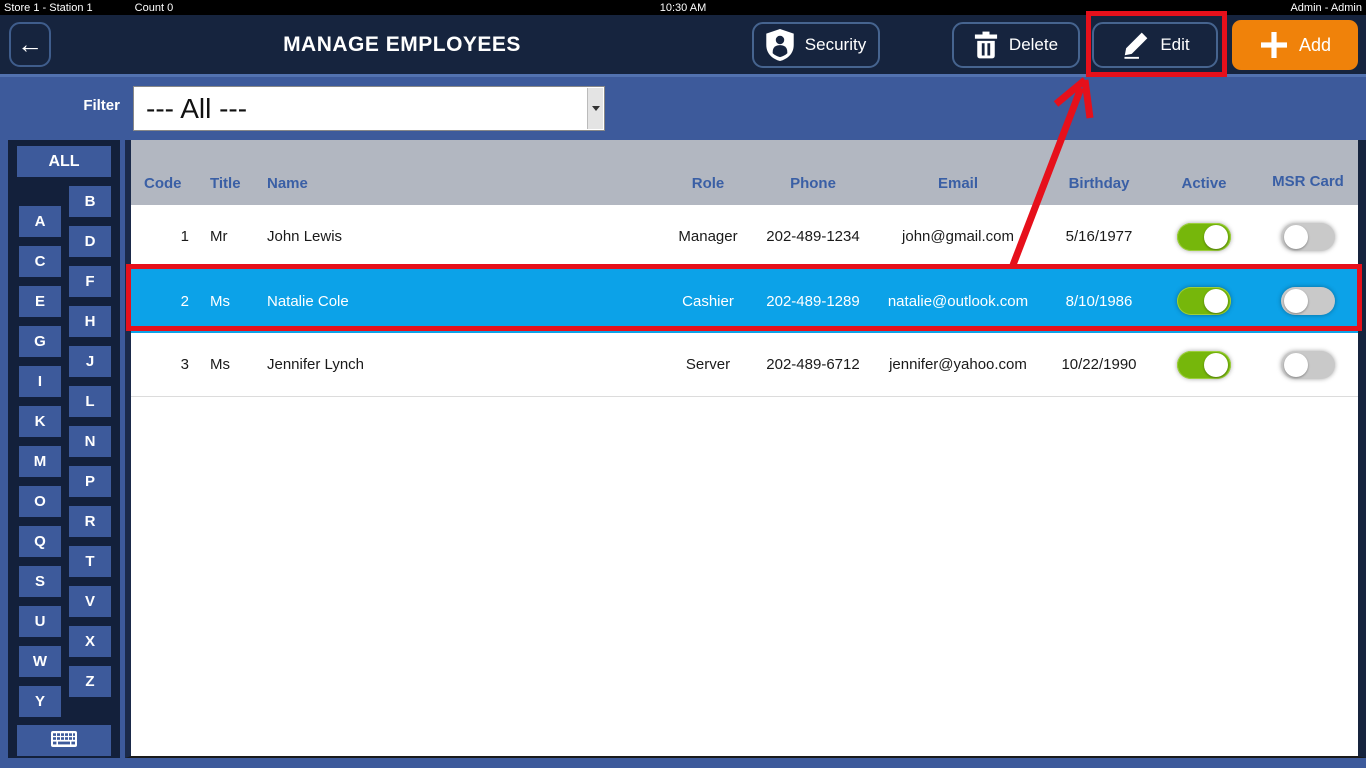 This screenshot has width=1366, height=768. Describe the element at coordinates (90, 561) in the screenshot. I see `letter-button: T` at that location.